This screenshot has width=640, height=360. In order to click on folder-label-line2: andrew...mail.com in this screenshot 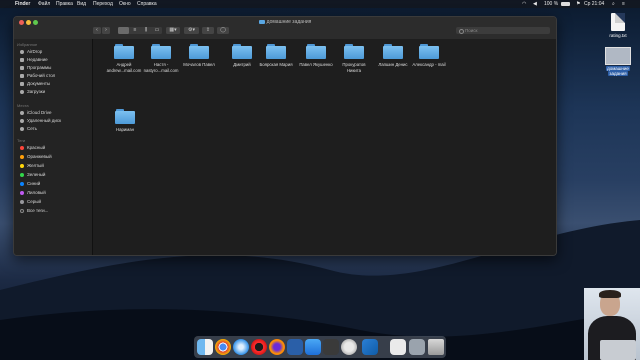, I will do `click(124, 70)`.